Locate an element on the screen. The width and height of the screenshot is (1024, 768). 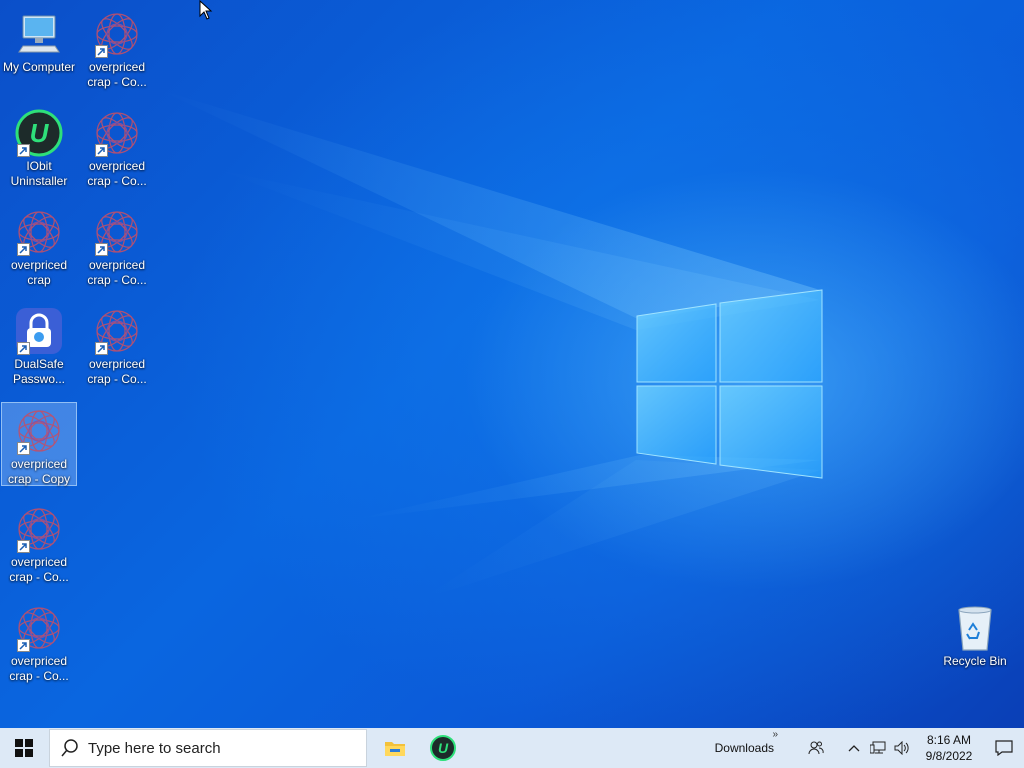
volume-button is located at coordinates (902, 748).